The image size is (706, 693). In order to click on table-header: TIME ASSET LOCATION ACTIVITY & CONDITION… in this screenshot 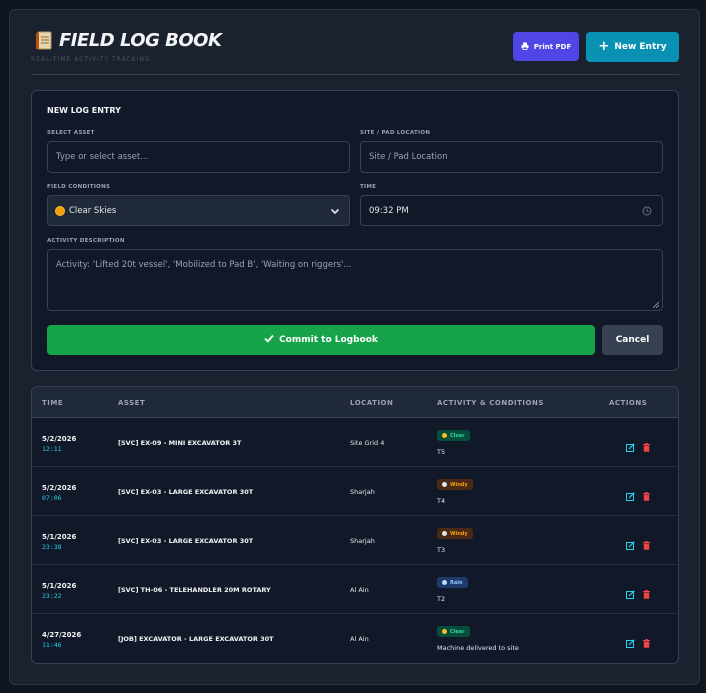, I will do `click(355, 402)`.